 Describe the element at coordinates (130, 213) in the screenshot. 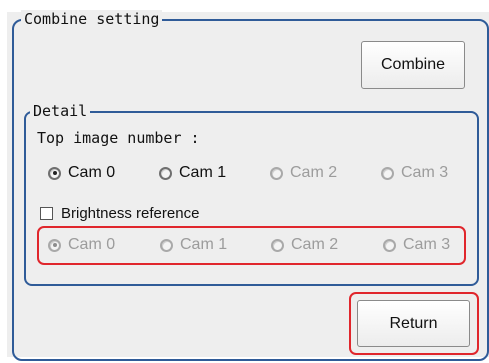

I see `brightness-reference-label: Brightness reference` at that location.